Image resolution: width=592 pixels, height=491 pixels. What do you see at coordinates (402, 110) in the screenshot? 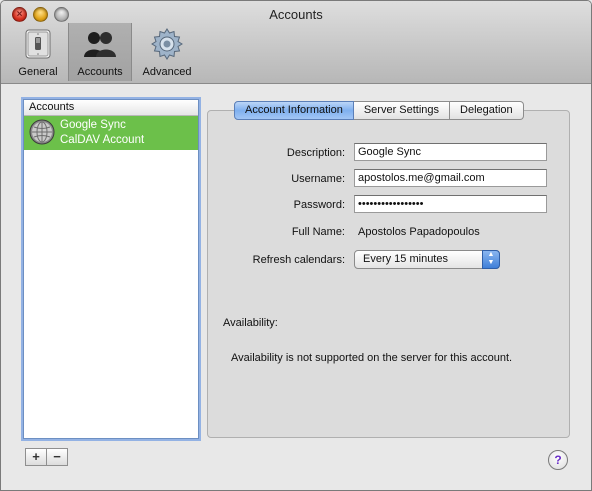
I see `tab-server-settings: Server Settings` at bounding box center [402, 110].